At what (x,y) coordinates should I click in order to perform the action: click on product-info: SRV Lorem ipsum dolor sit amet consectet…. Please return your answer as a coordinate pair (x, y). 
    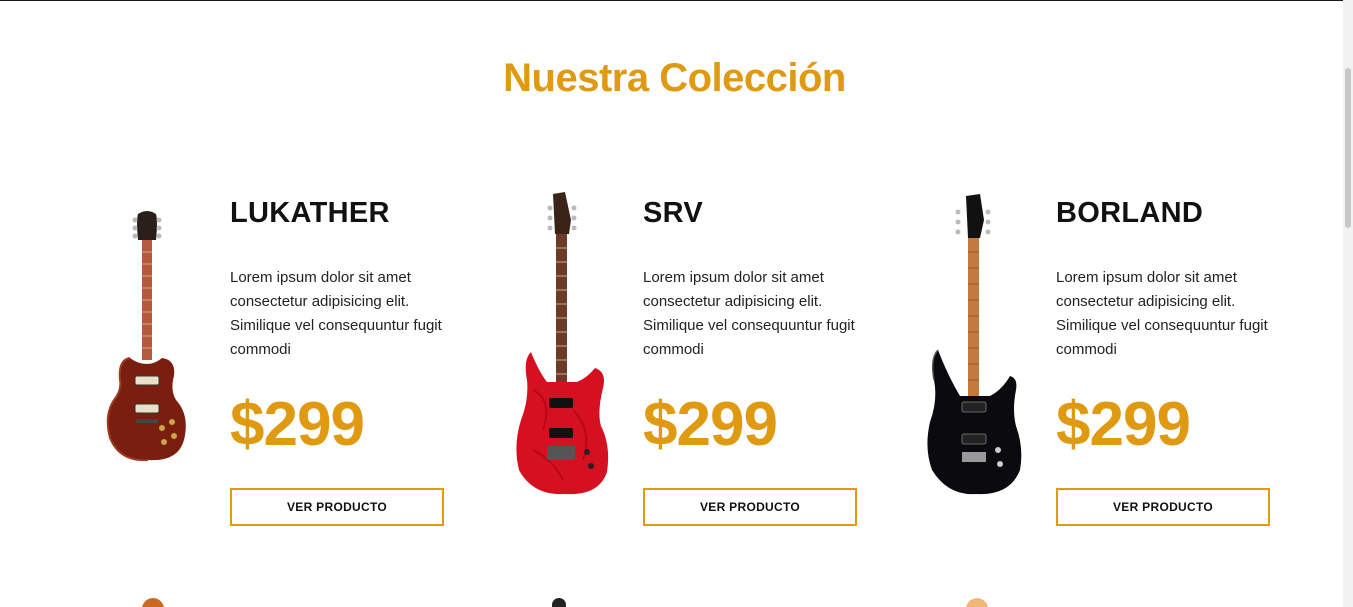
    Looking at the image, I should click on (752, 325).